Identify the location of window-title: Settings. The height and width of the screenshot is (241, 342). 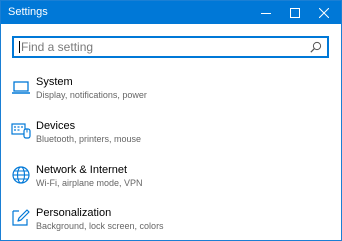
(28, 12).